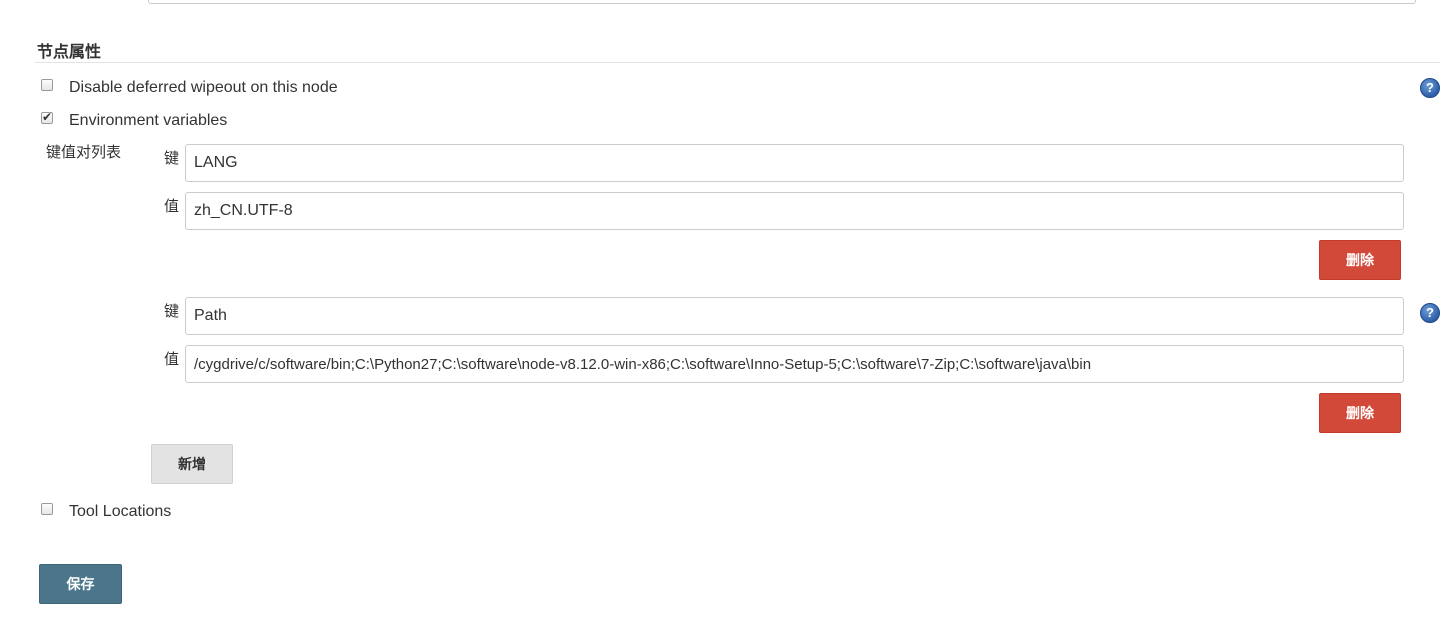  I want to click on disable-wipeout-checkbox, so click(47, 85).